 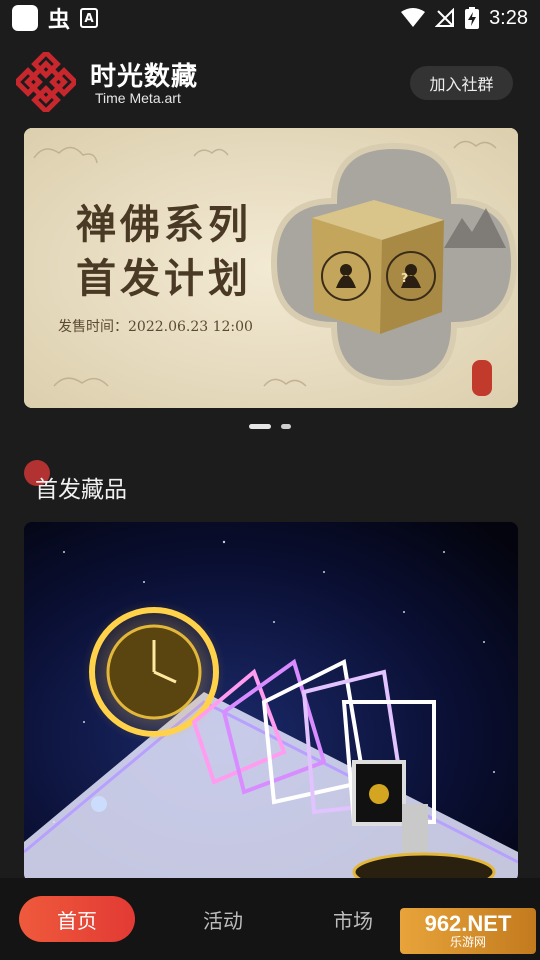 I want to click on carousel-dot, so click(x=286, y=426).